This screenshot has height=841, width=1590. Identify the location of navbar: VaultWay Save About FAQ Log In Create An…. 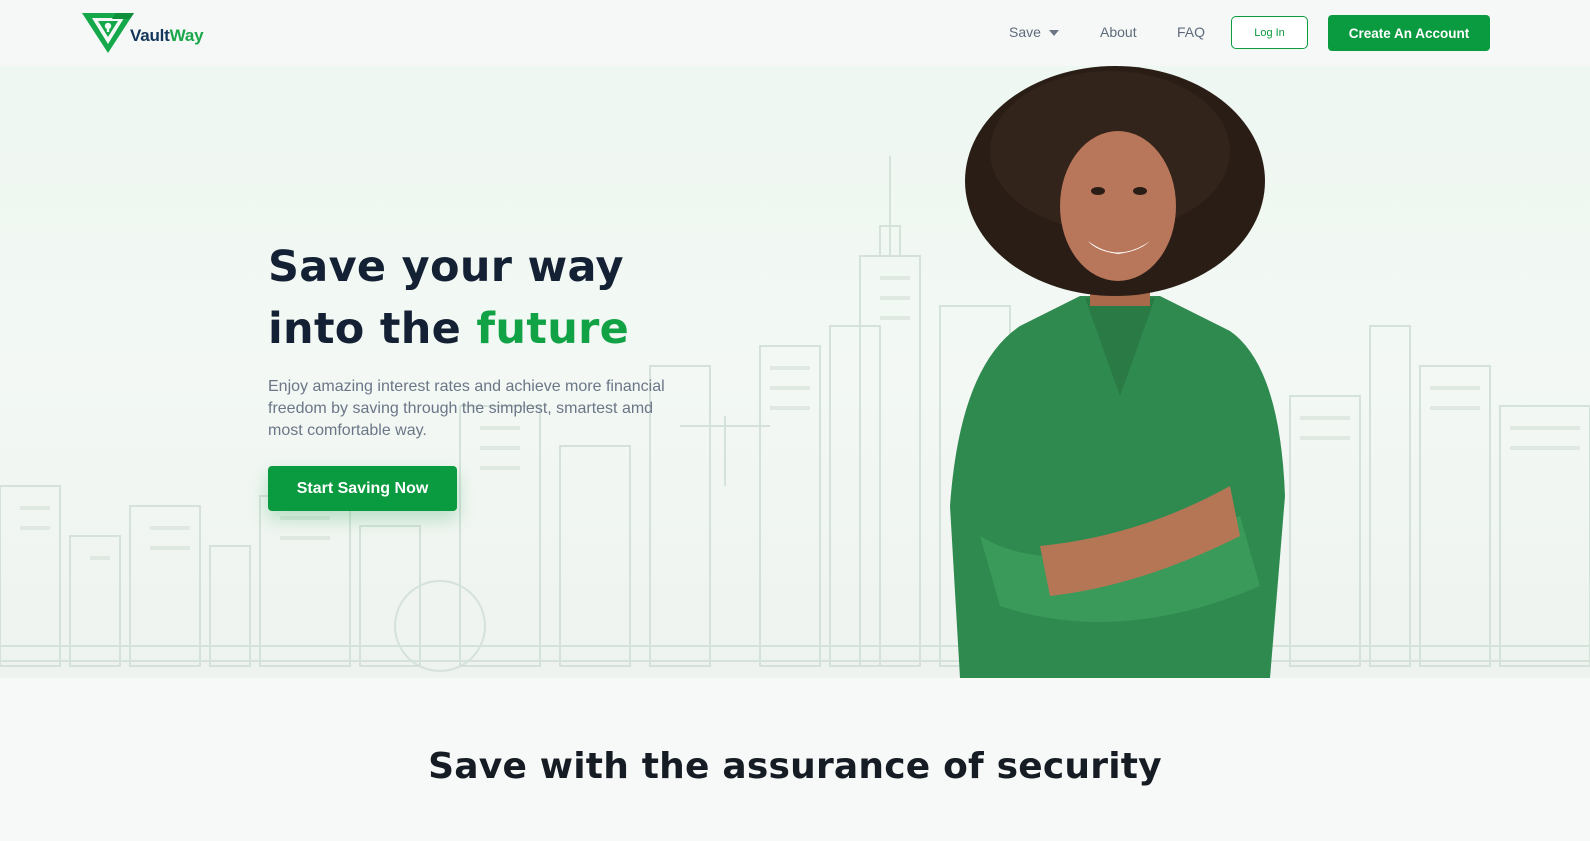
(795, 33).